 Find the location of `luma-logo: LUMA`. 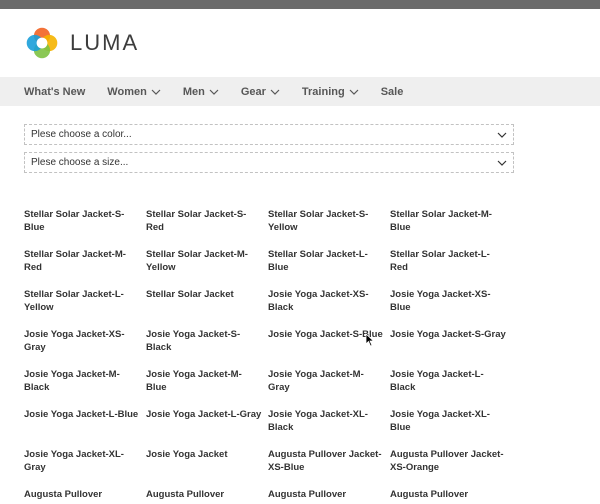

luma-logo: LUMA is located at coordinates (81, 43).